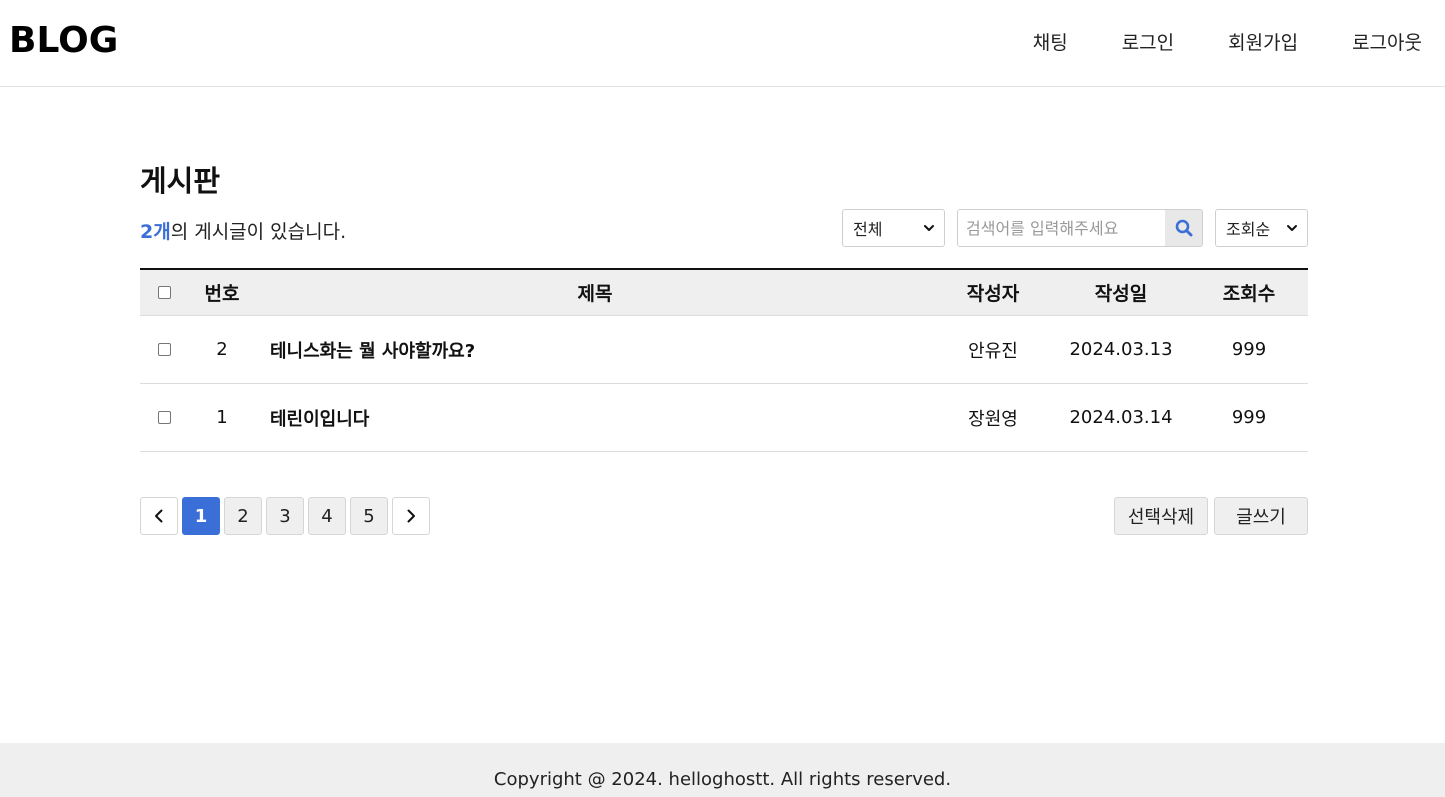 This screenshot has height=797, width=1445. What do you see at coordinates (595, 294) in the screenshot?
I see `header-title: 제목` at bounding box center [595, 294].